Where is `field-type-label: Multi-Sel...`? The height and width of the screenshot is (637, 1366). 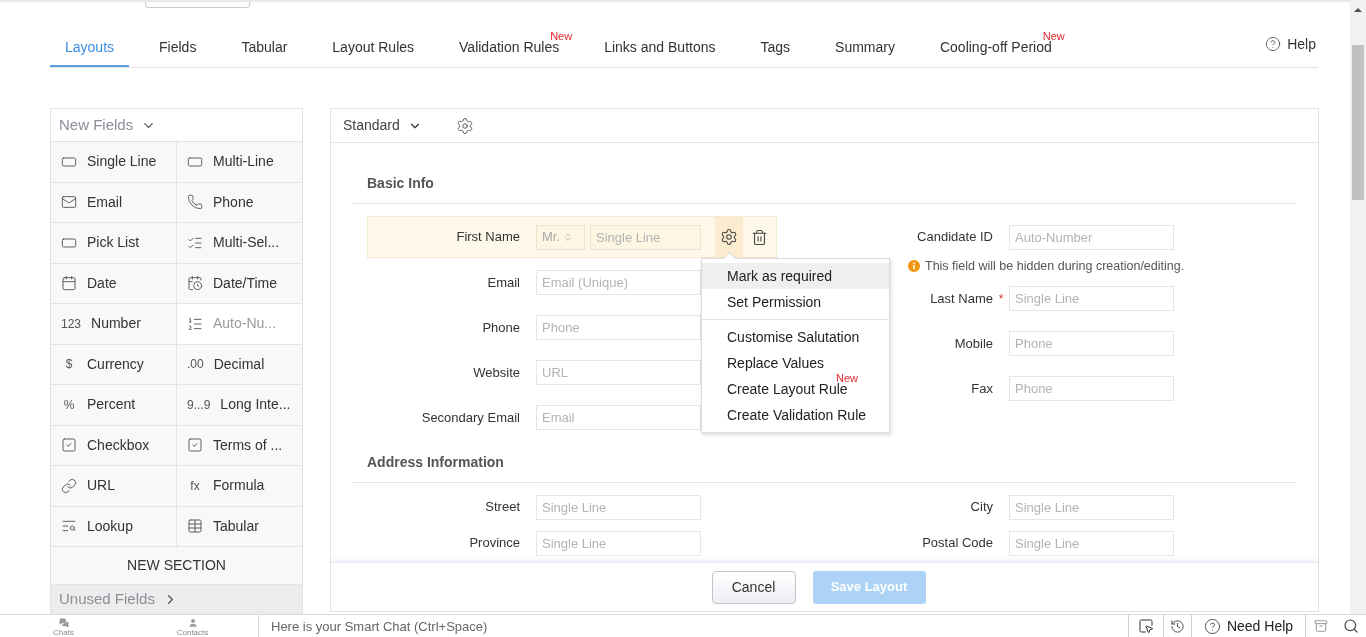 field-type-label: Multi-Sel... is located at coordinates (246, 243).